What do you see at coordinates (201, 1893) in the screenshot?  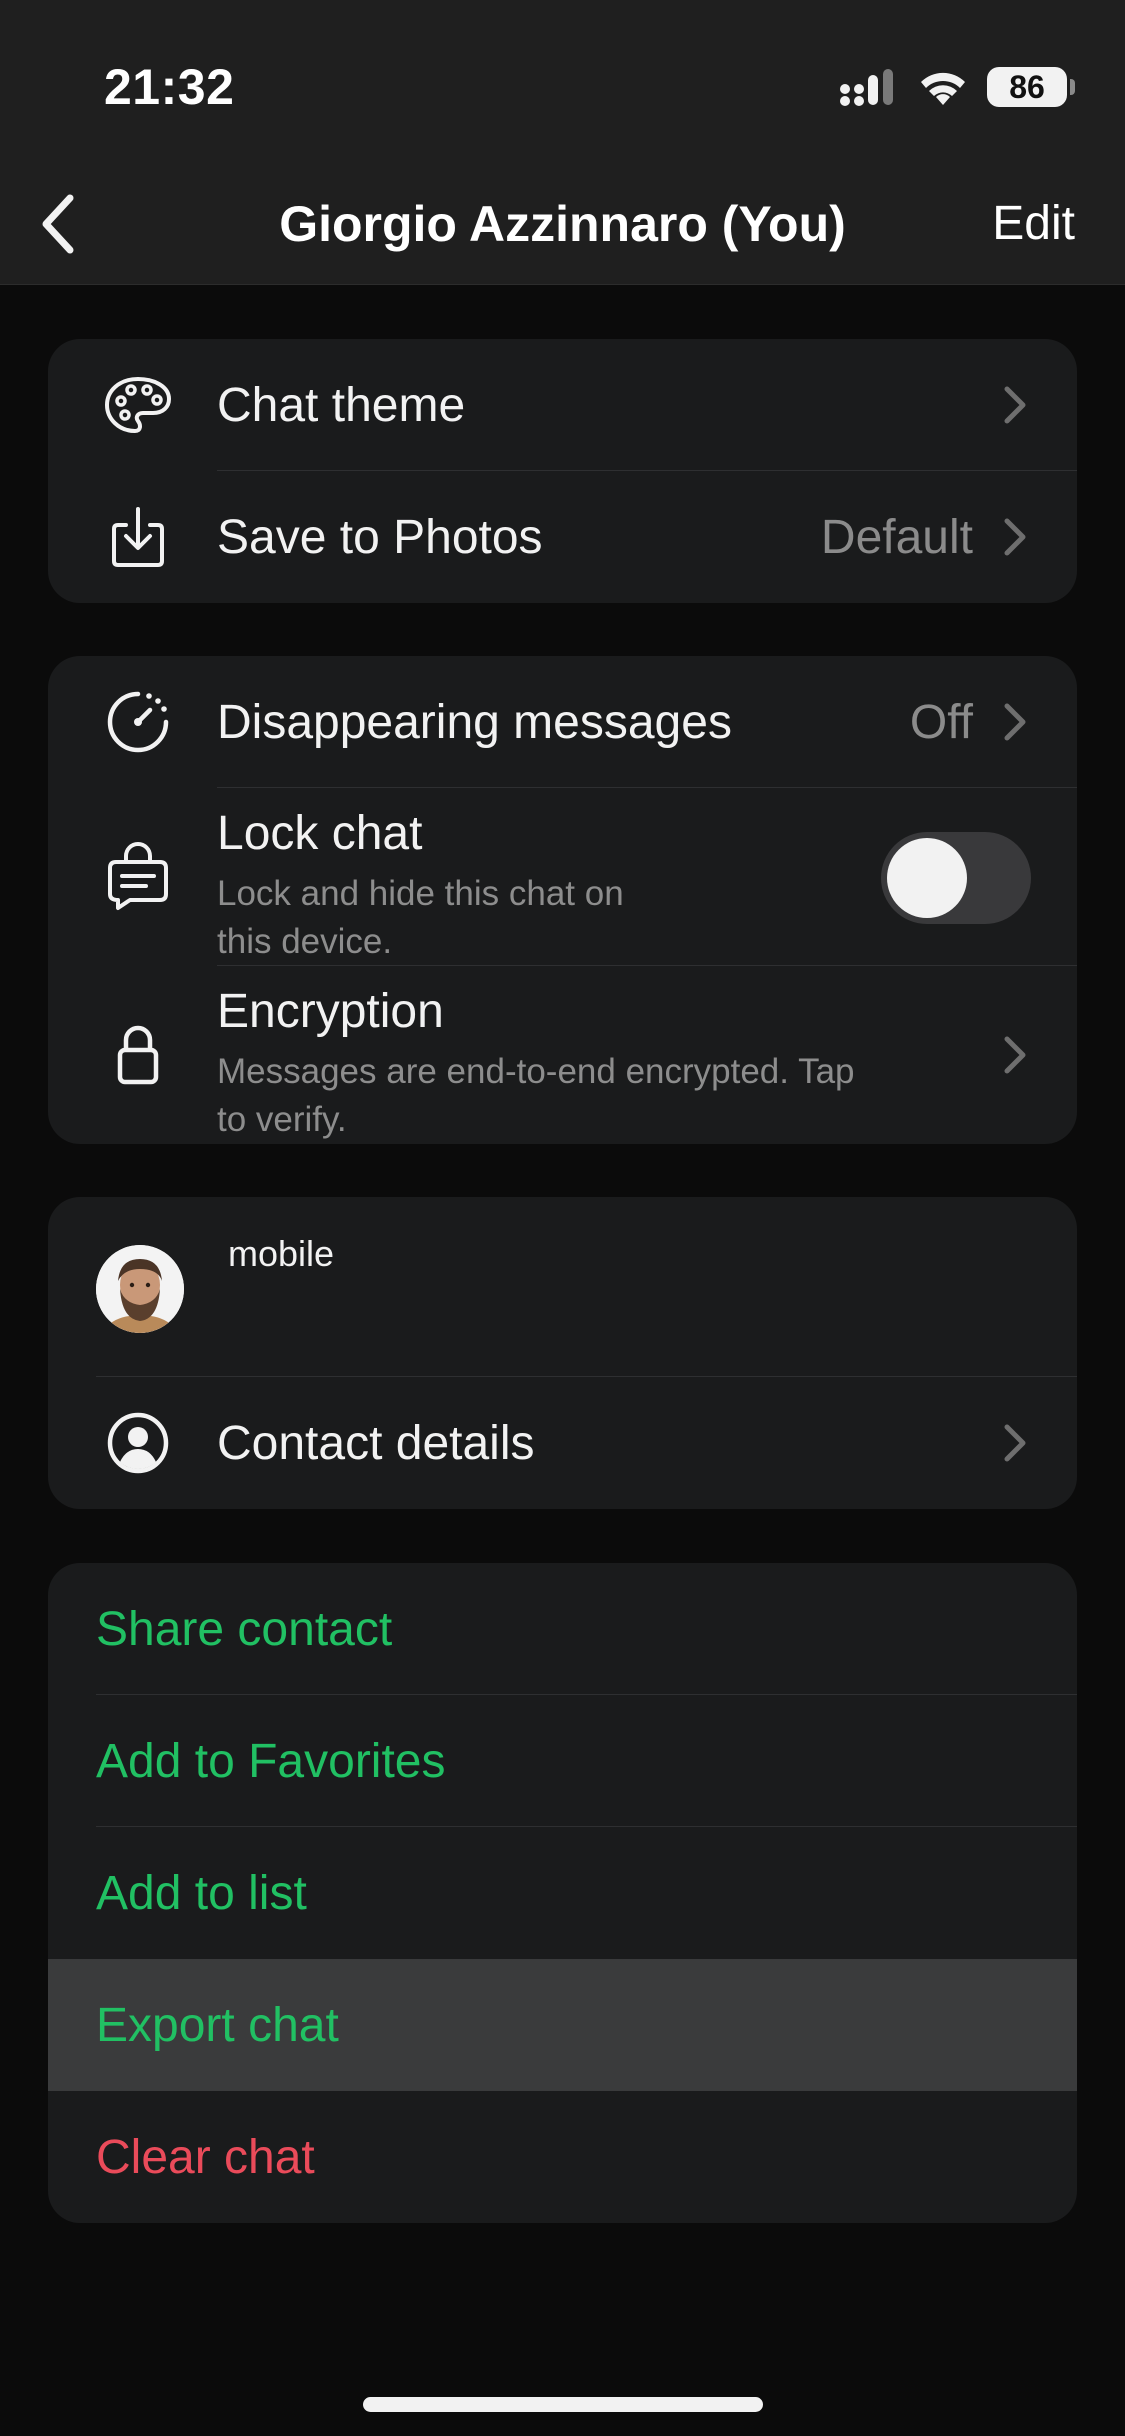 I see `add-to-list-label: Add to list` at bounding box center [201, 1893].